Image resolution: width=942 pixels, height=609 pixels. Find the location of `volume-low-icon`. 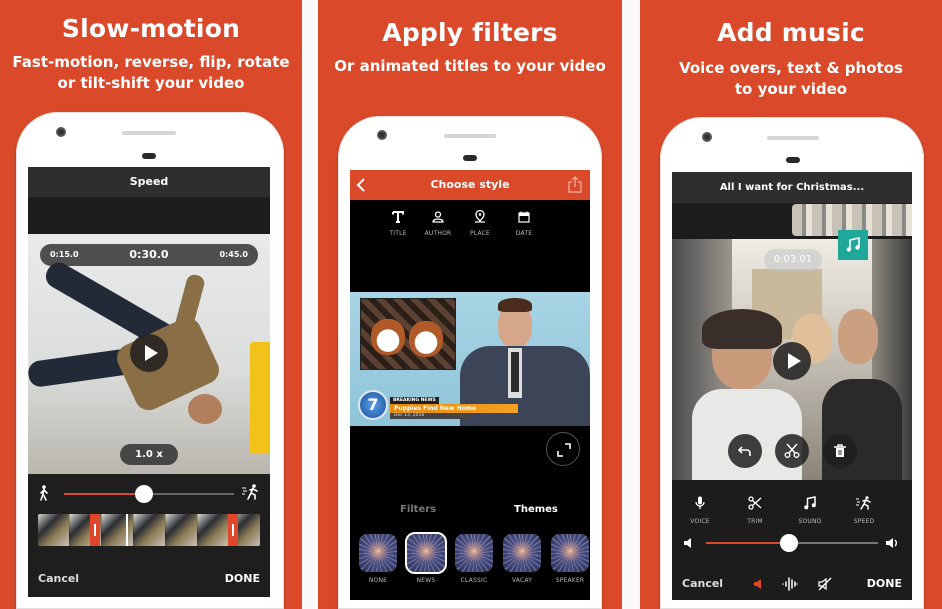

volume-low-icon is located at coordinates (687, 543).